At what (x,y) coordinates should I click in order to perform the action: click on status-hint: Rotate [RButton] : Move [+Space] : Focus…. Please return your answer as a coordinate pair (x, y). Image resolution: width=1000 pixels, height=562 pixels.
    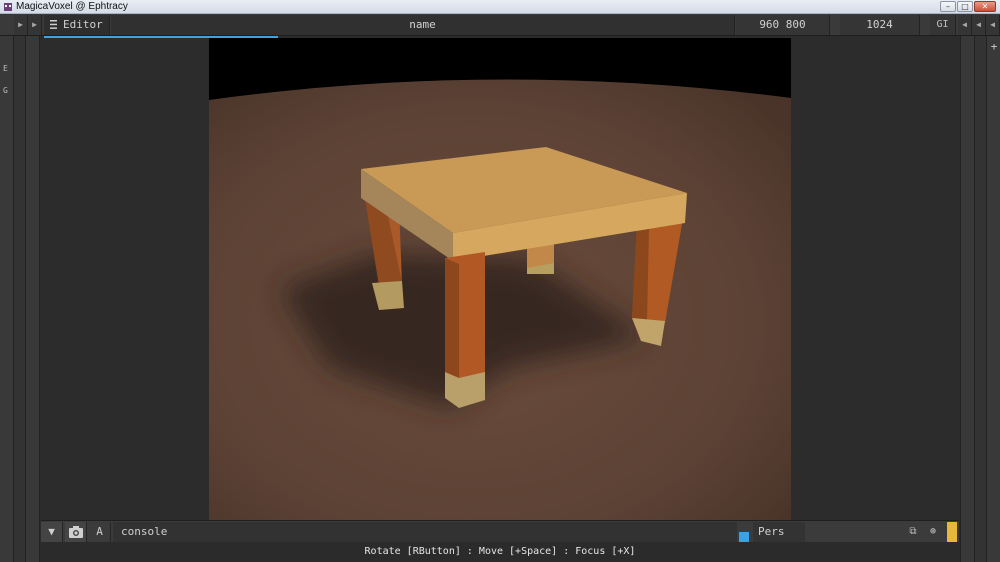
    Looking at the image, I should click on (500, 552).